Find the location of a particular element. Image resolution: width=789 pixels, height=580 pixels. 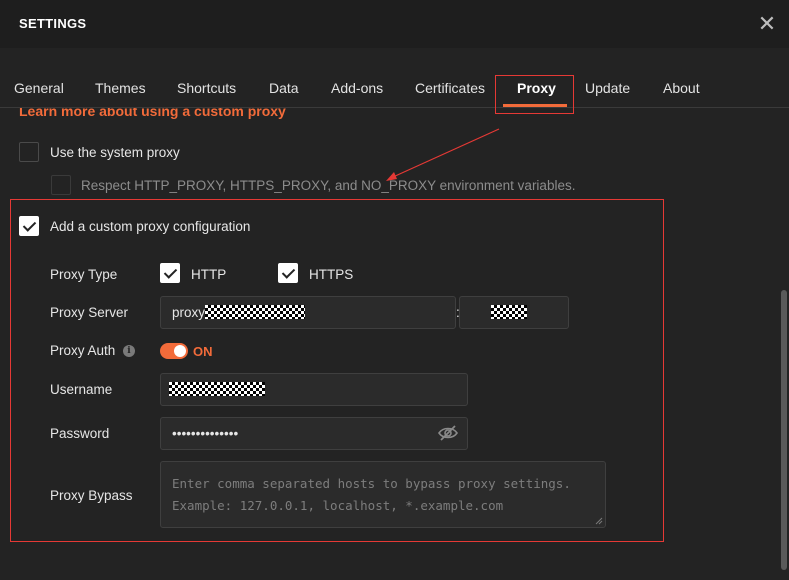

scrollbar-thumb is located at coordinates (784, 430).